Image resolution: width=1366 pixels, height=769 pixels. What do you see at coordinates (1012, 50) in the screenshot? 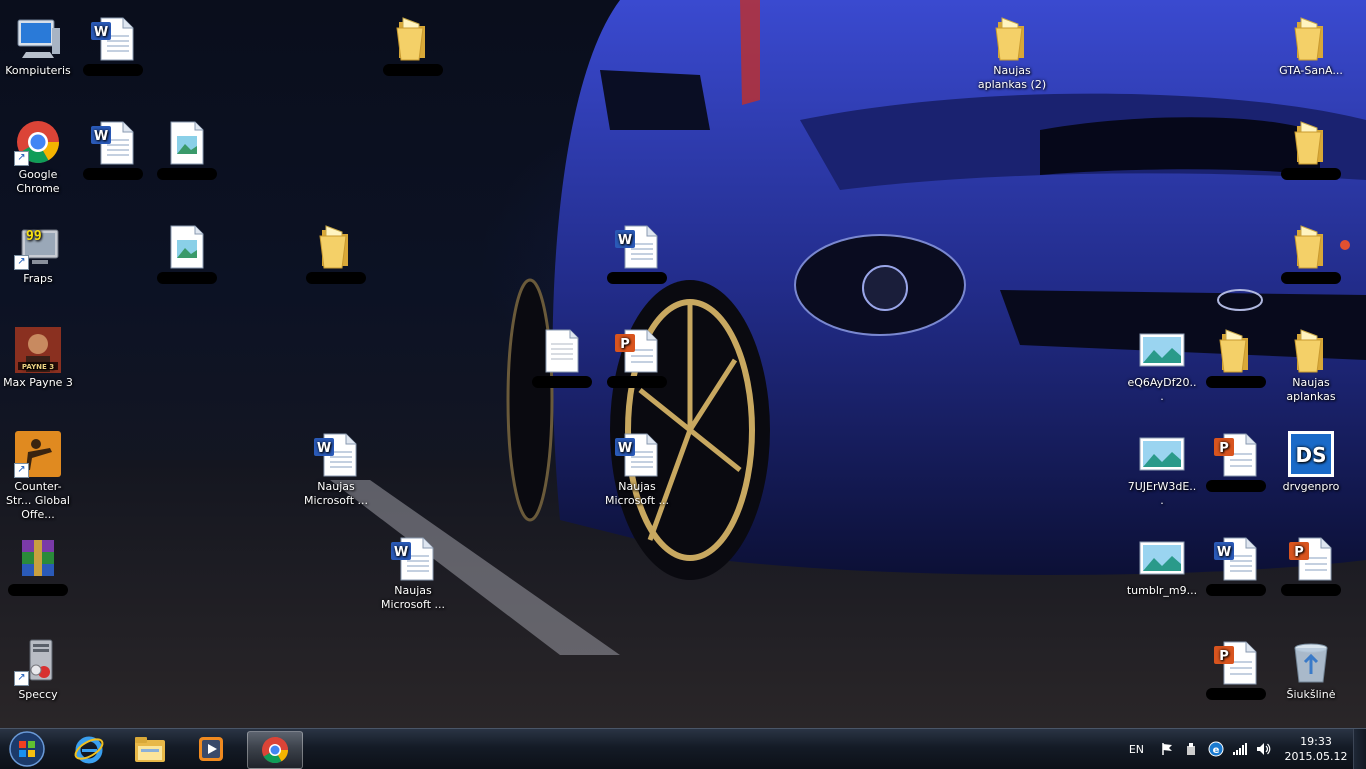
I see `desktop-icon-folder: Naujas aplankas (2)` at bounding box center [1012, 50].